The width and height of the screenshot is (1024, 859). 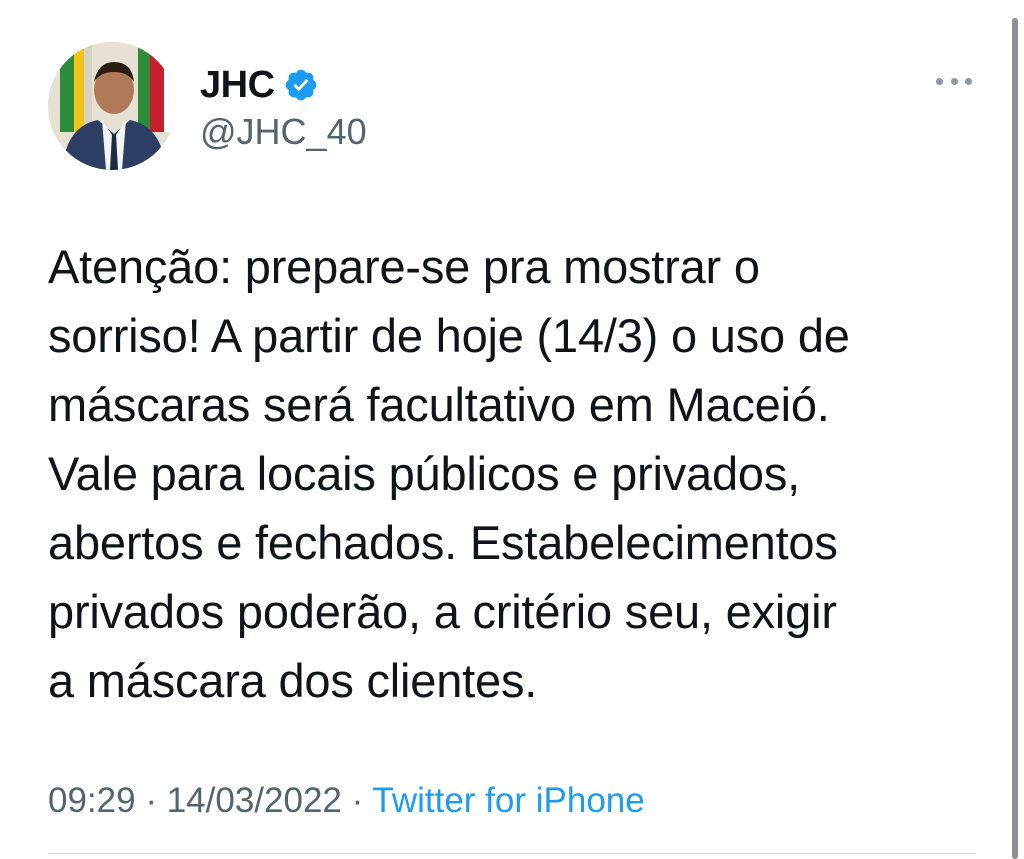 I want to click on tweet-date: 14/03/2022, so click(x=254, y=800).